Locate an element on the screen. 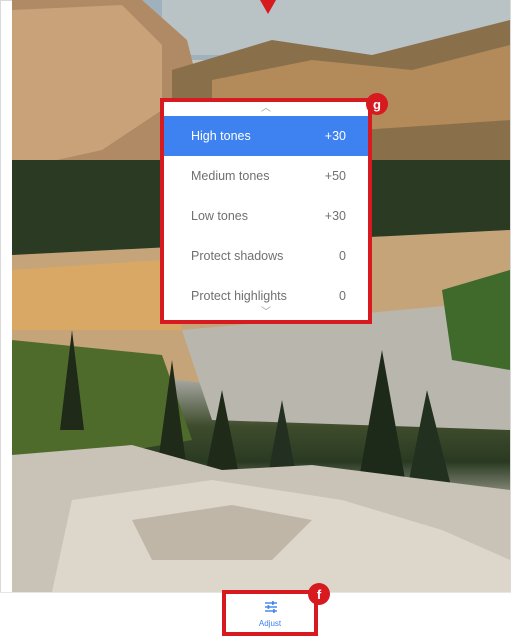  option-high-tones: High tones +30 is located at coordinates (266, 136).